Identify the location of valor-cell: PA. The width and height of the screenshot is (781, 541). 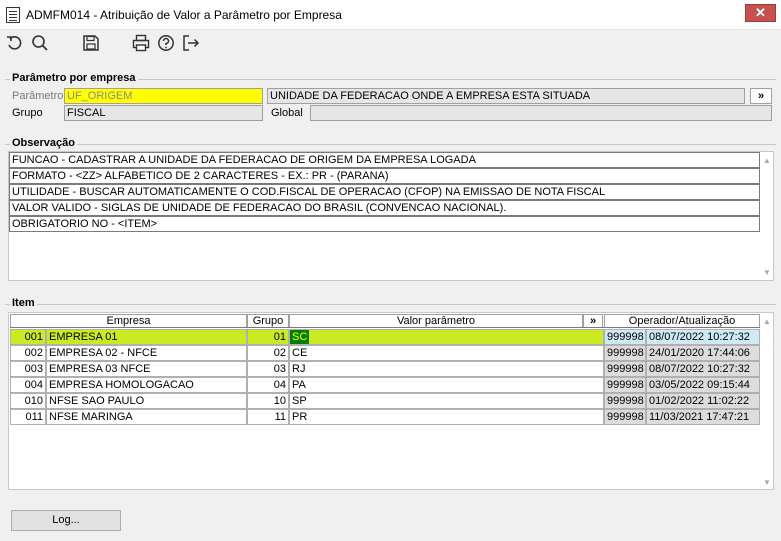
(446, 385).